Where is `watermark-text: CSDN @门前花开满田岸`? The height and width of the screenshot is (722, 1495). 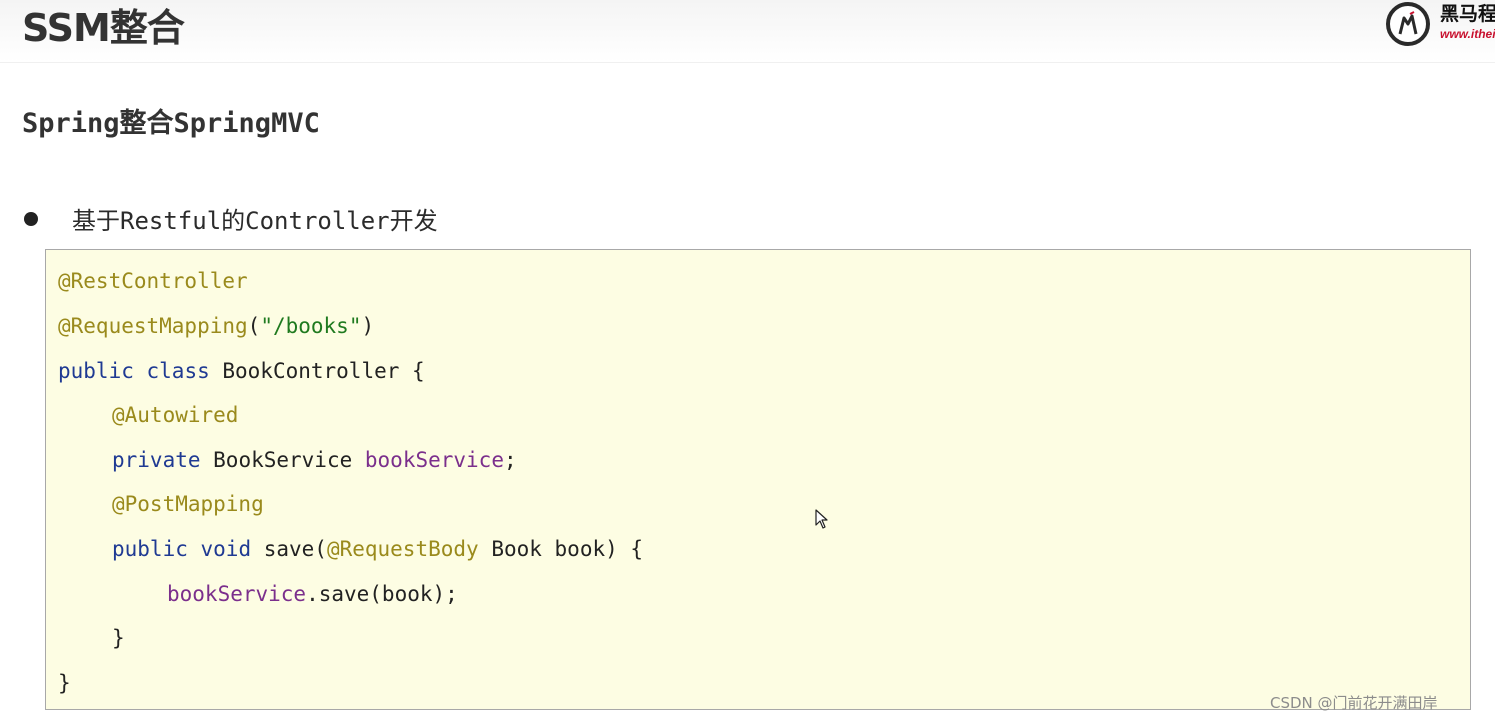 watermark-text: CSDN @门前花开满田岸 is located at coordinates (1354, 703).